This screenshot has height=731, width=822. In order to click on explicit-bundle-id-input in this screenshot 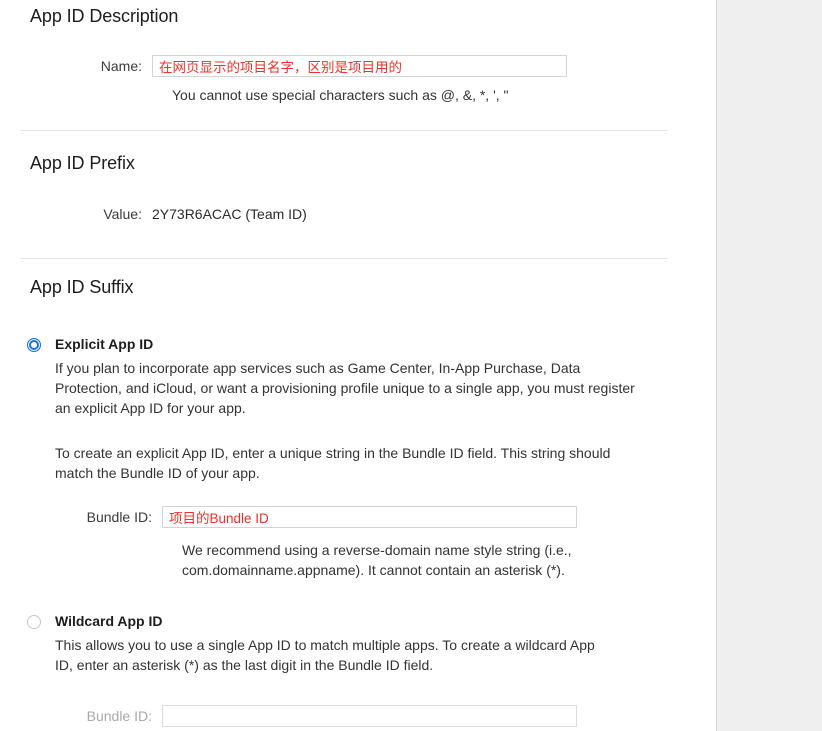, I will do `click(369, 517)`.